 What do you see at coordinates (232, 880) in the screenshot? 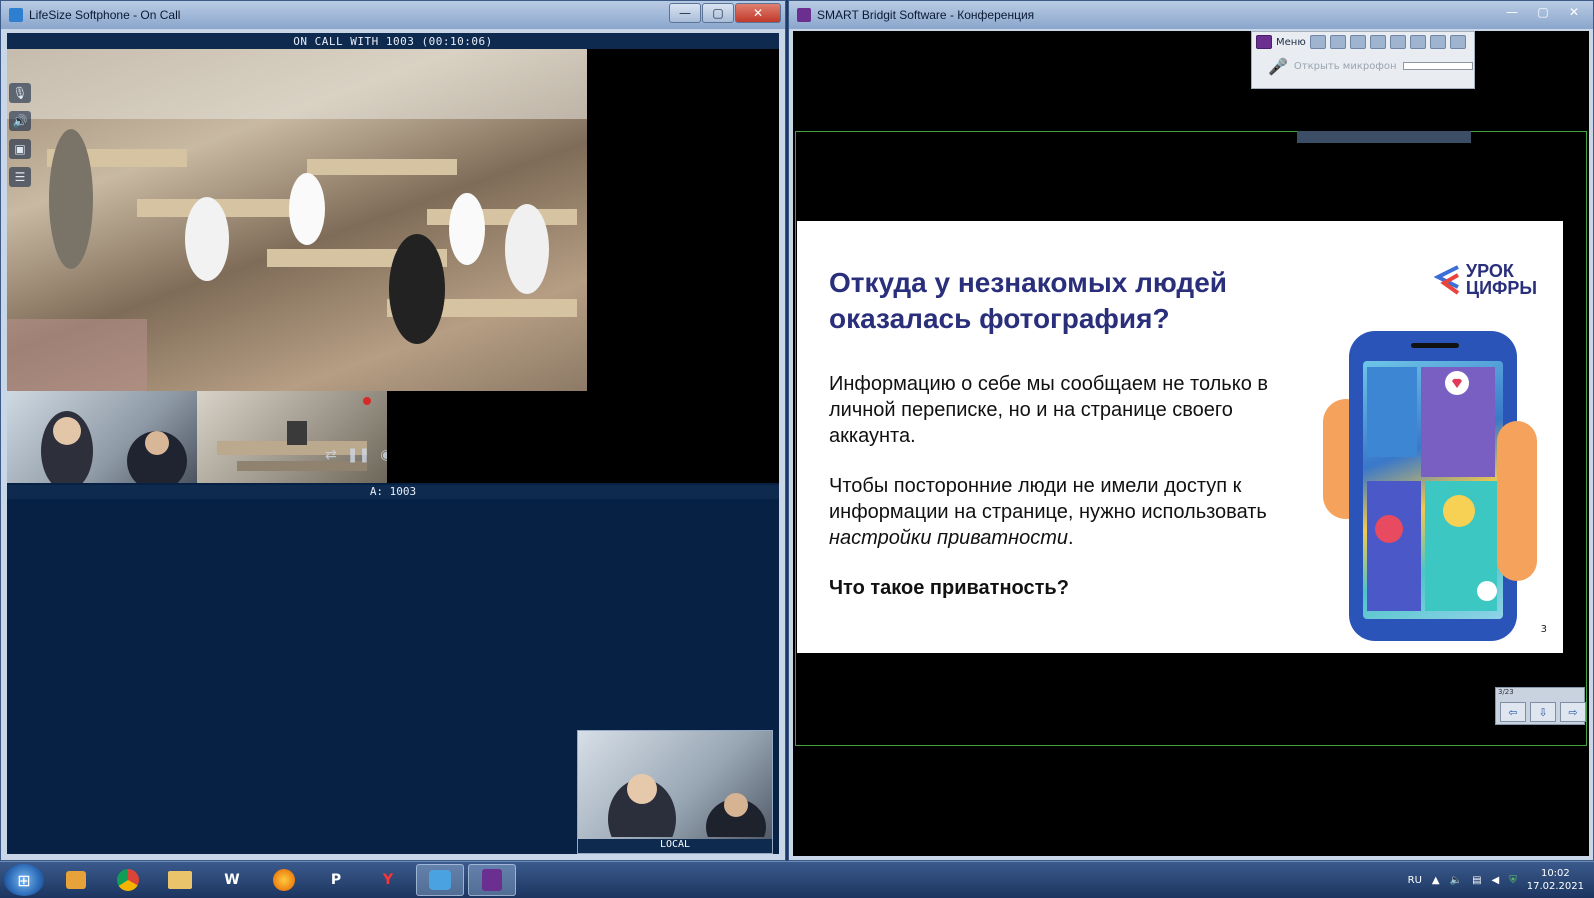
I see `word-icon: W` at bounding box center [232, 880].